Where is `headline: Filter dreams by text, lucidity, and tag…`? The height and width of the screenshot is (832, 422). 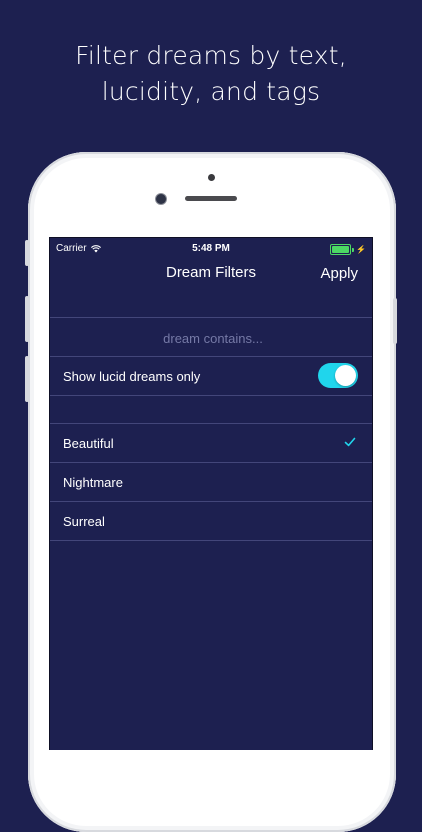 headline: Filter dreams by text, lucidity, and tag… is located at coordinates (211, 74).